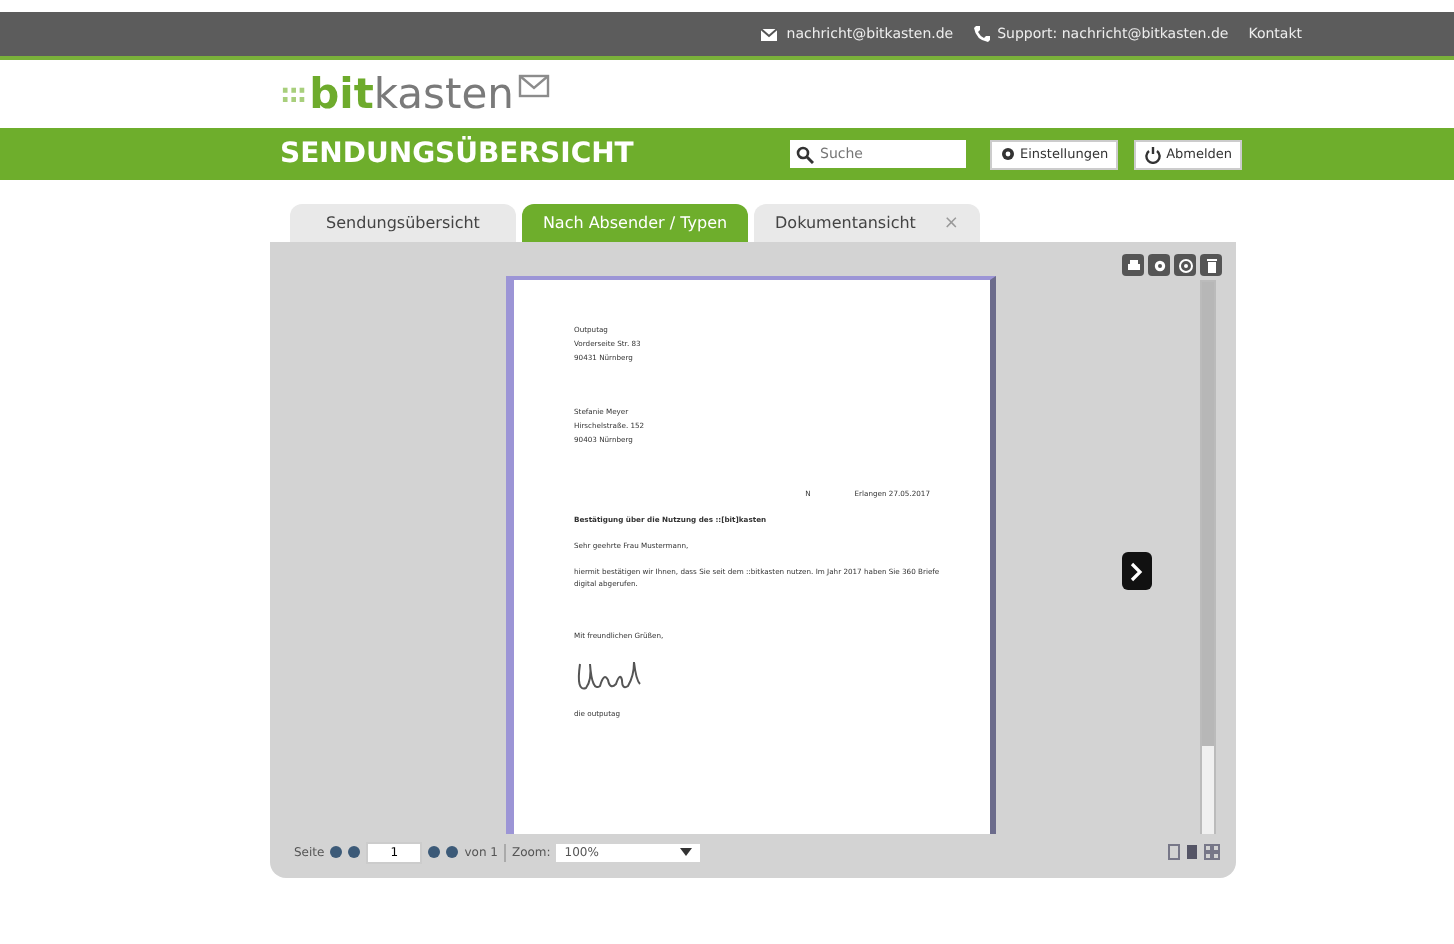  I want to click on mail-icon, so click(769, 34).